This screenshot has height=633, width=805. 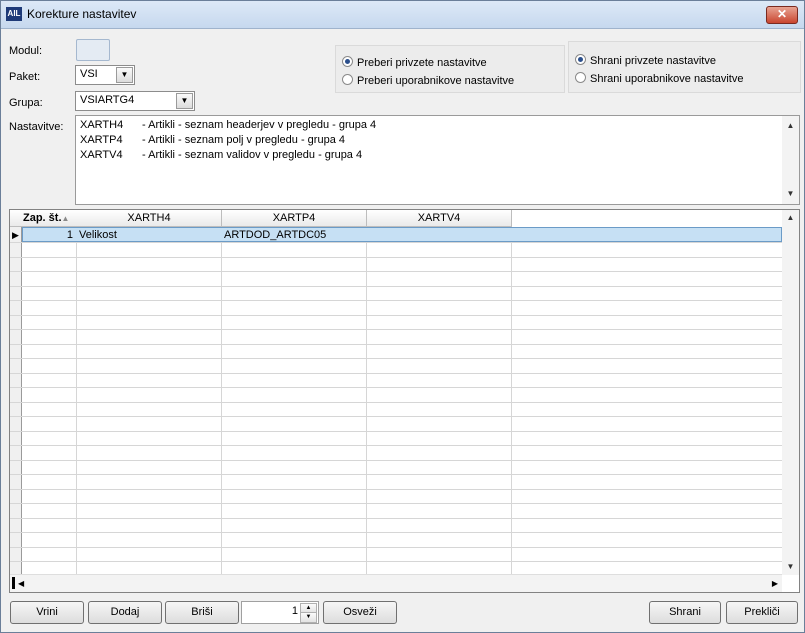 What do you see at coordinates (347, 61) in the screenshot?
I see `radio-dot-read-default` at bounding box center [347, 61].